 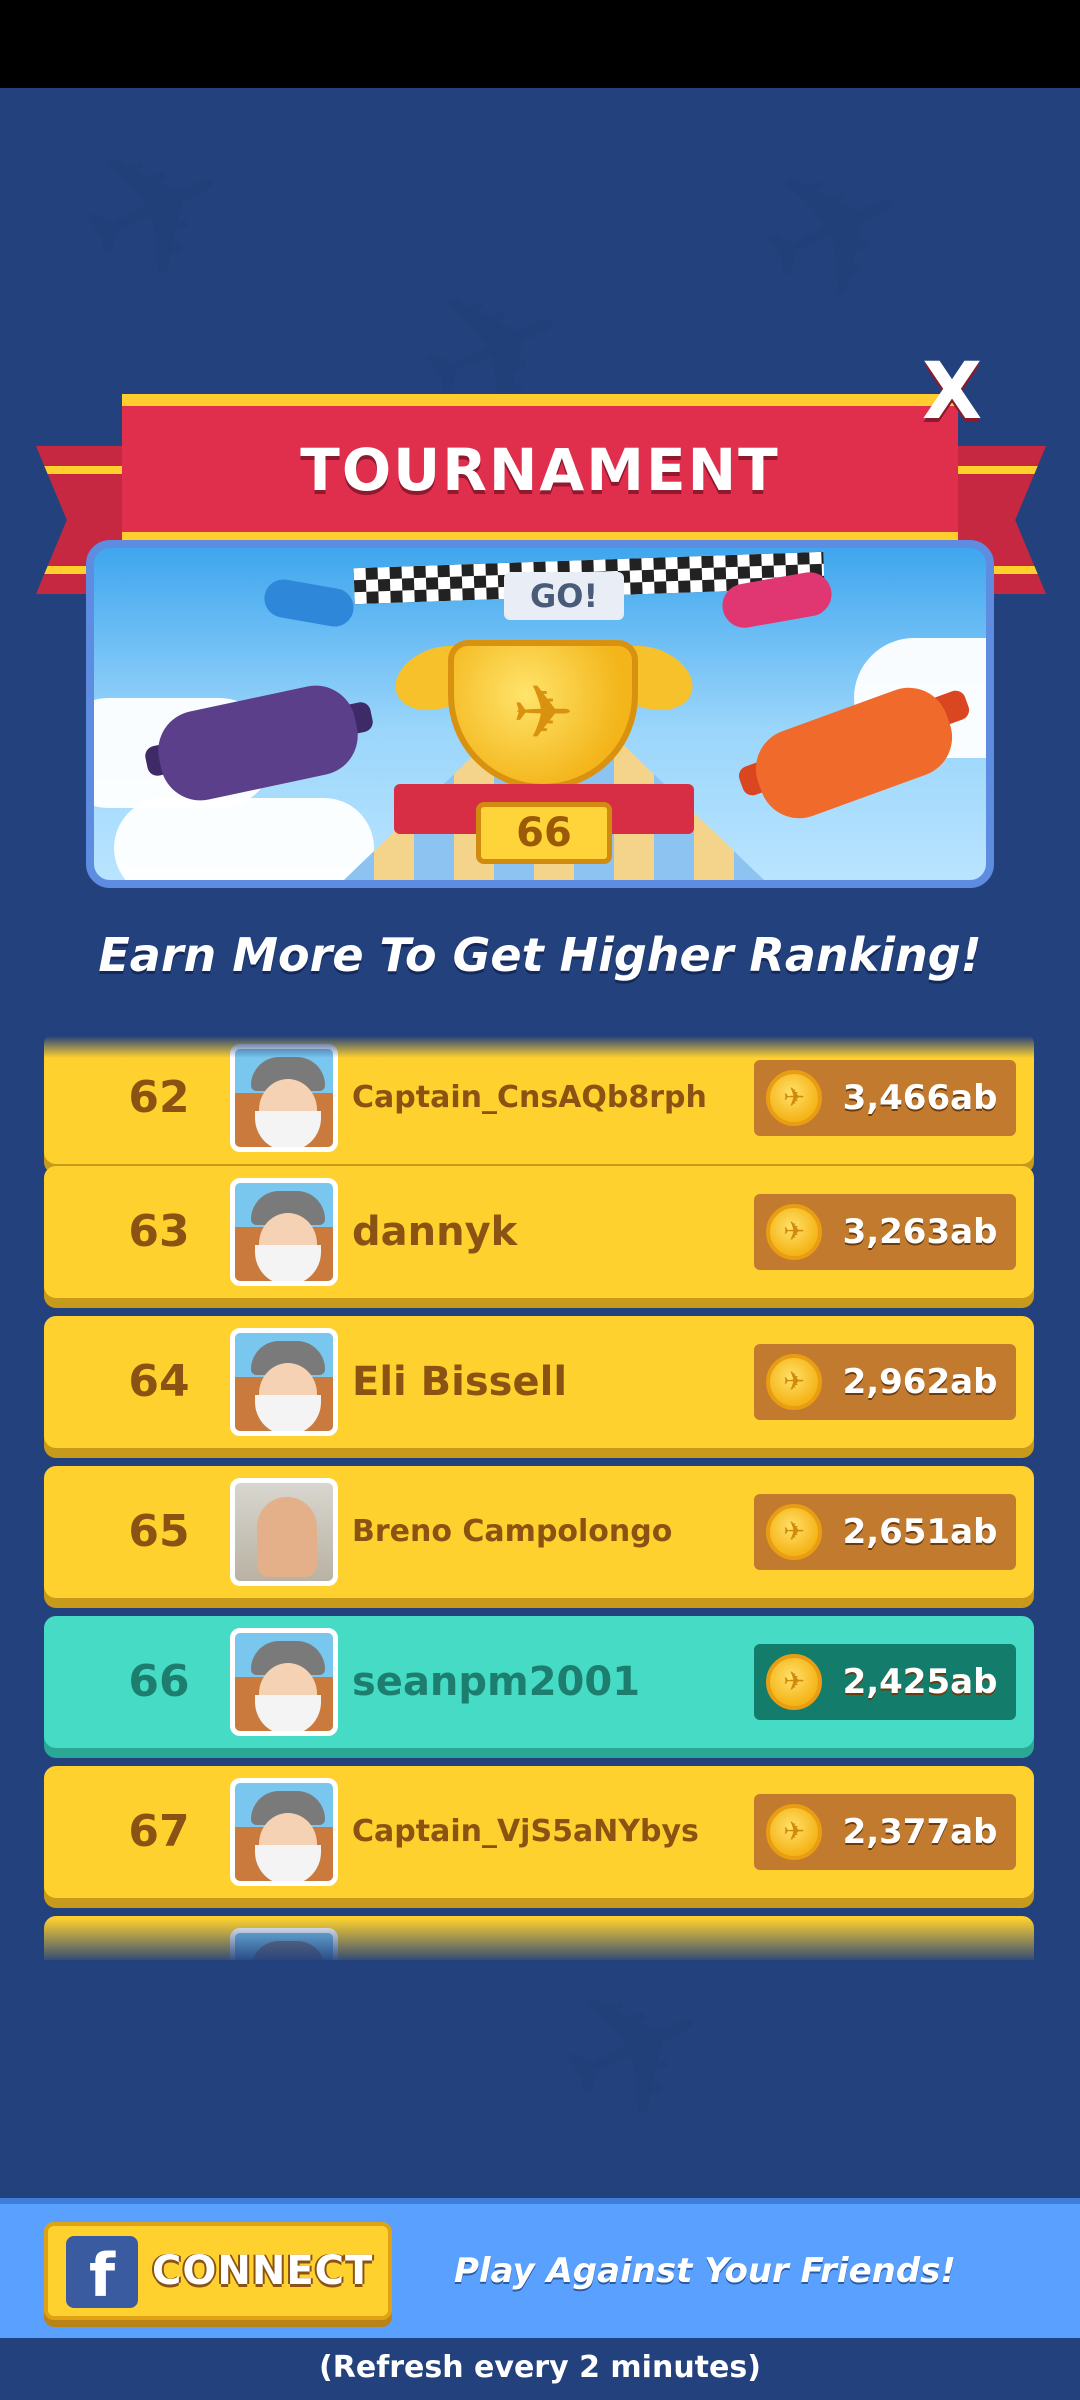 I want to click on bottom-bar: f CONNECT Play Against Your Friends!, so click(x=540, y=2268).